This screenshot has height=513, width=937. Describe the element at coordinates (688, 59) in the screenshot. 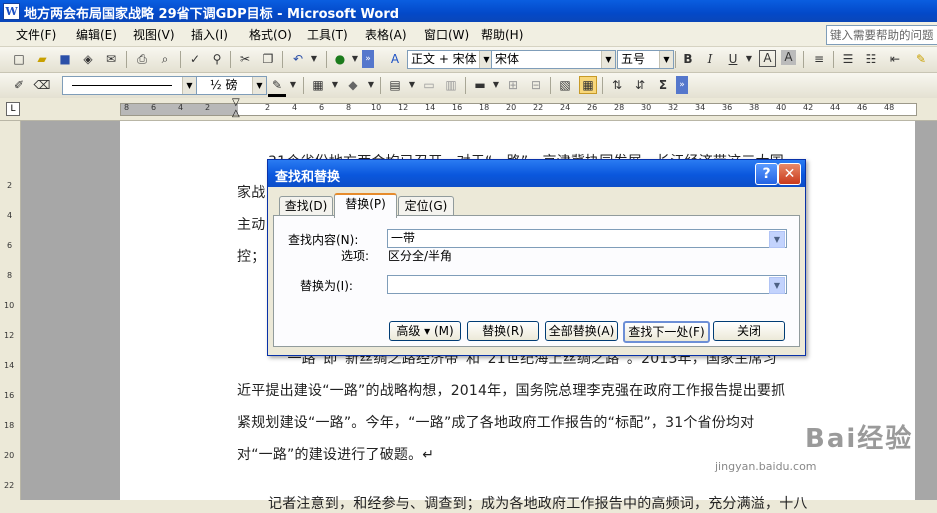

I see `bold-icon: B` at that location.